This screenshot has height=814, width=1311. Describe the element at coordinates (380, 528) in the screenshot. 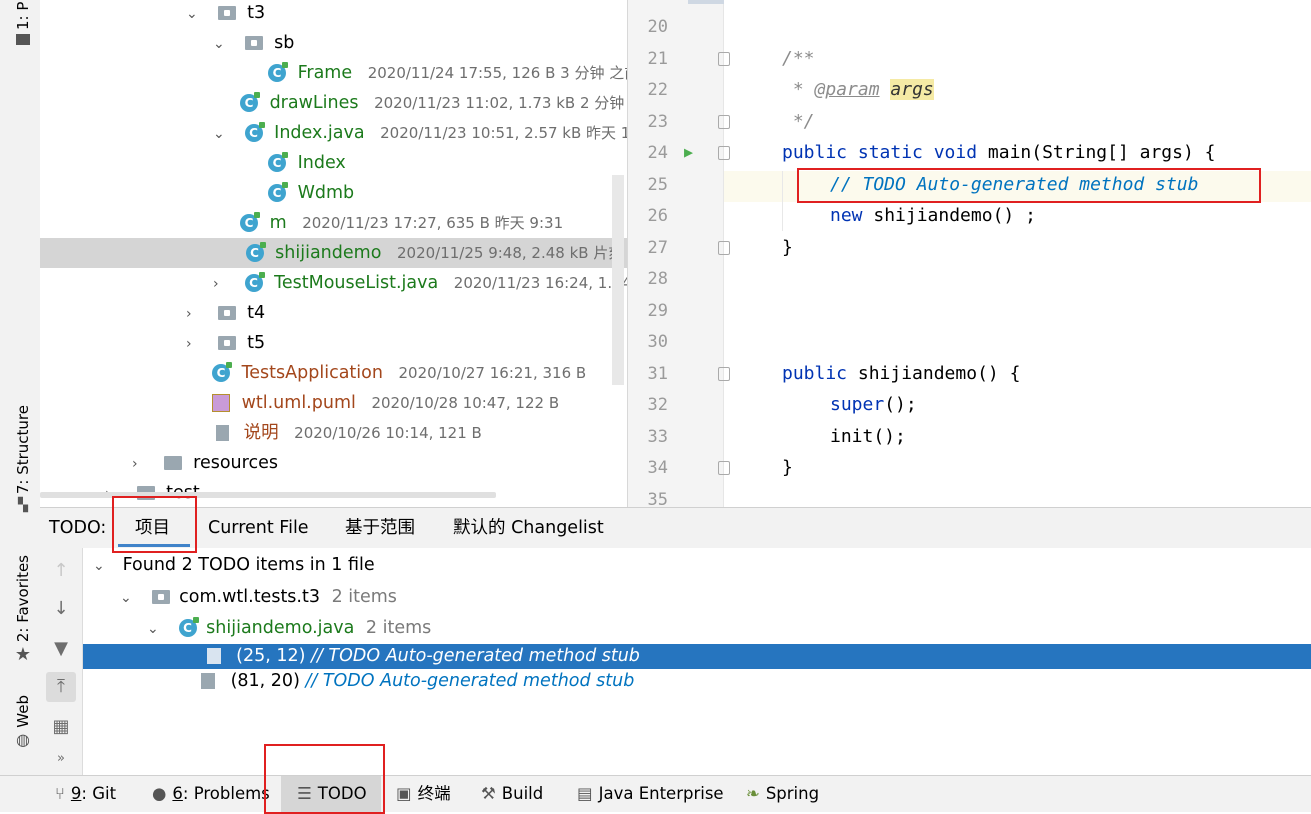

I see `tab-scope-based: 基于范围` at that location.